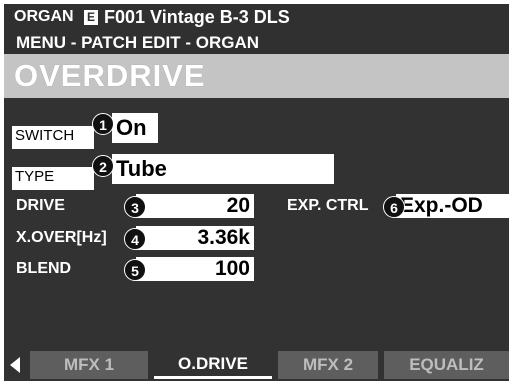  What do you see at coordinates (195, 238) in the screenshot?
I see `xover-value: 3.36k` at bounding box center [195, 238].